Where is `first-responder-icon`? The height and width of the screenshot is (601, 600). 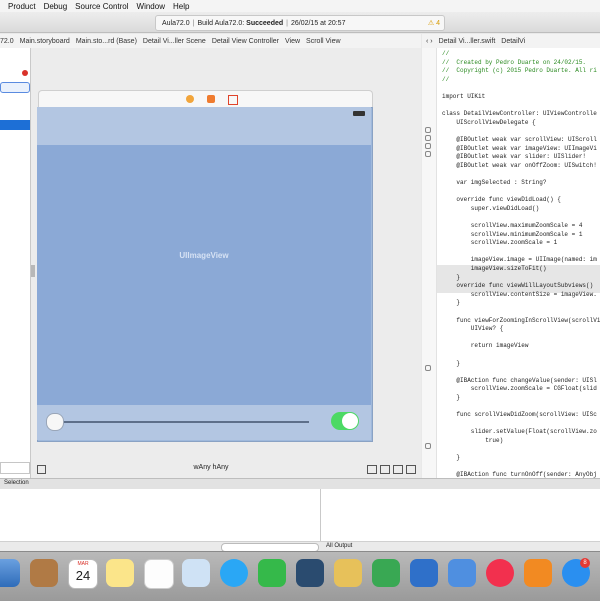 first-responder-icon is located at coordinates (211, 99).